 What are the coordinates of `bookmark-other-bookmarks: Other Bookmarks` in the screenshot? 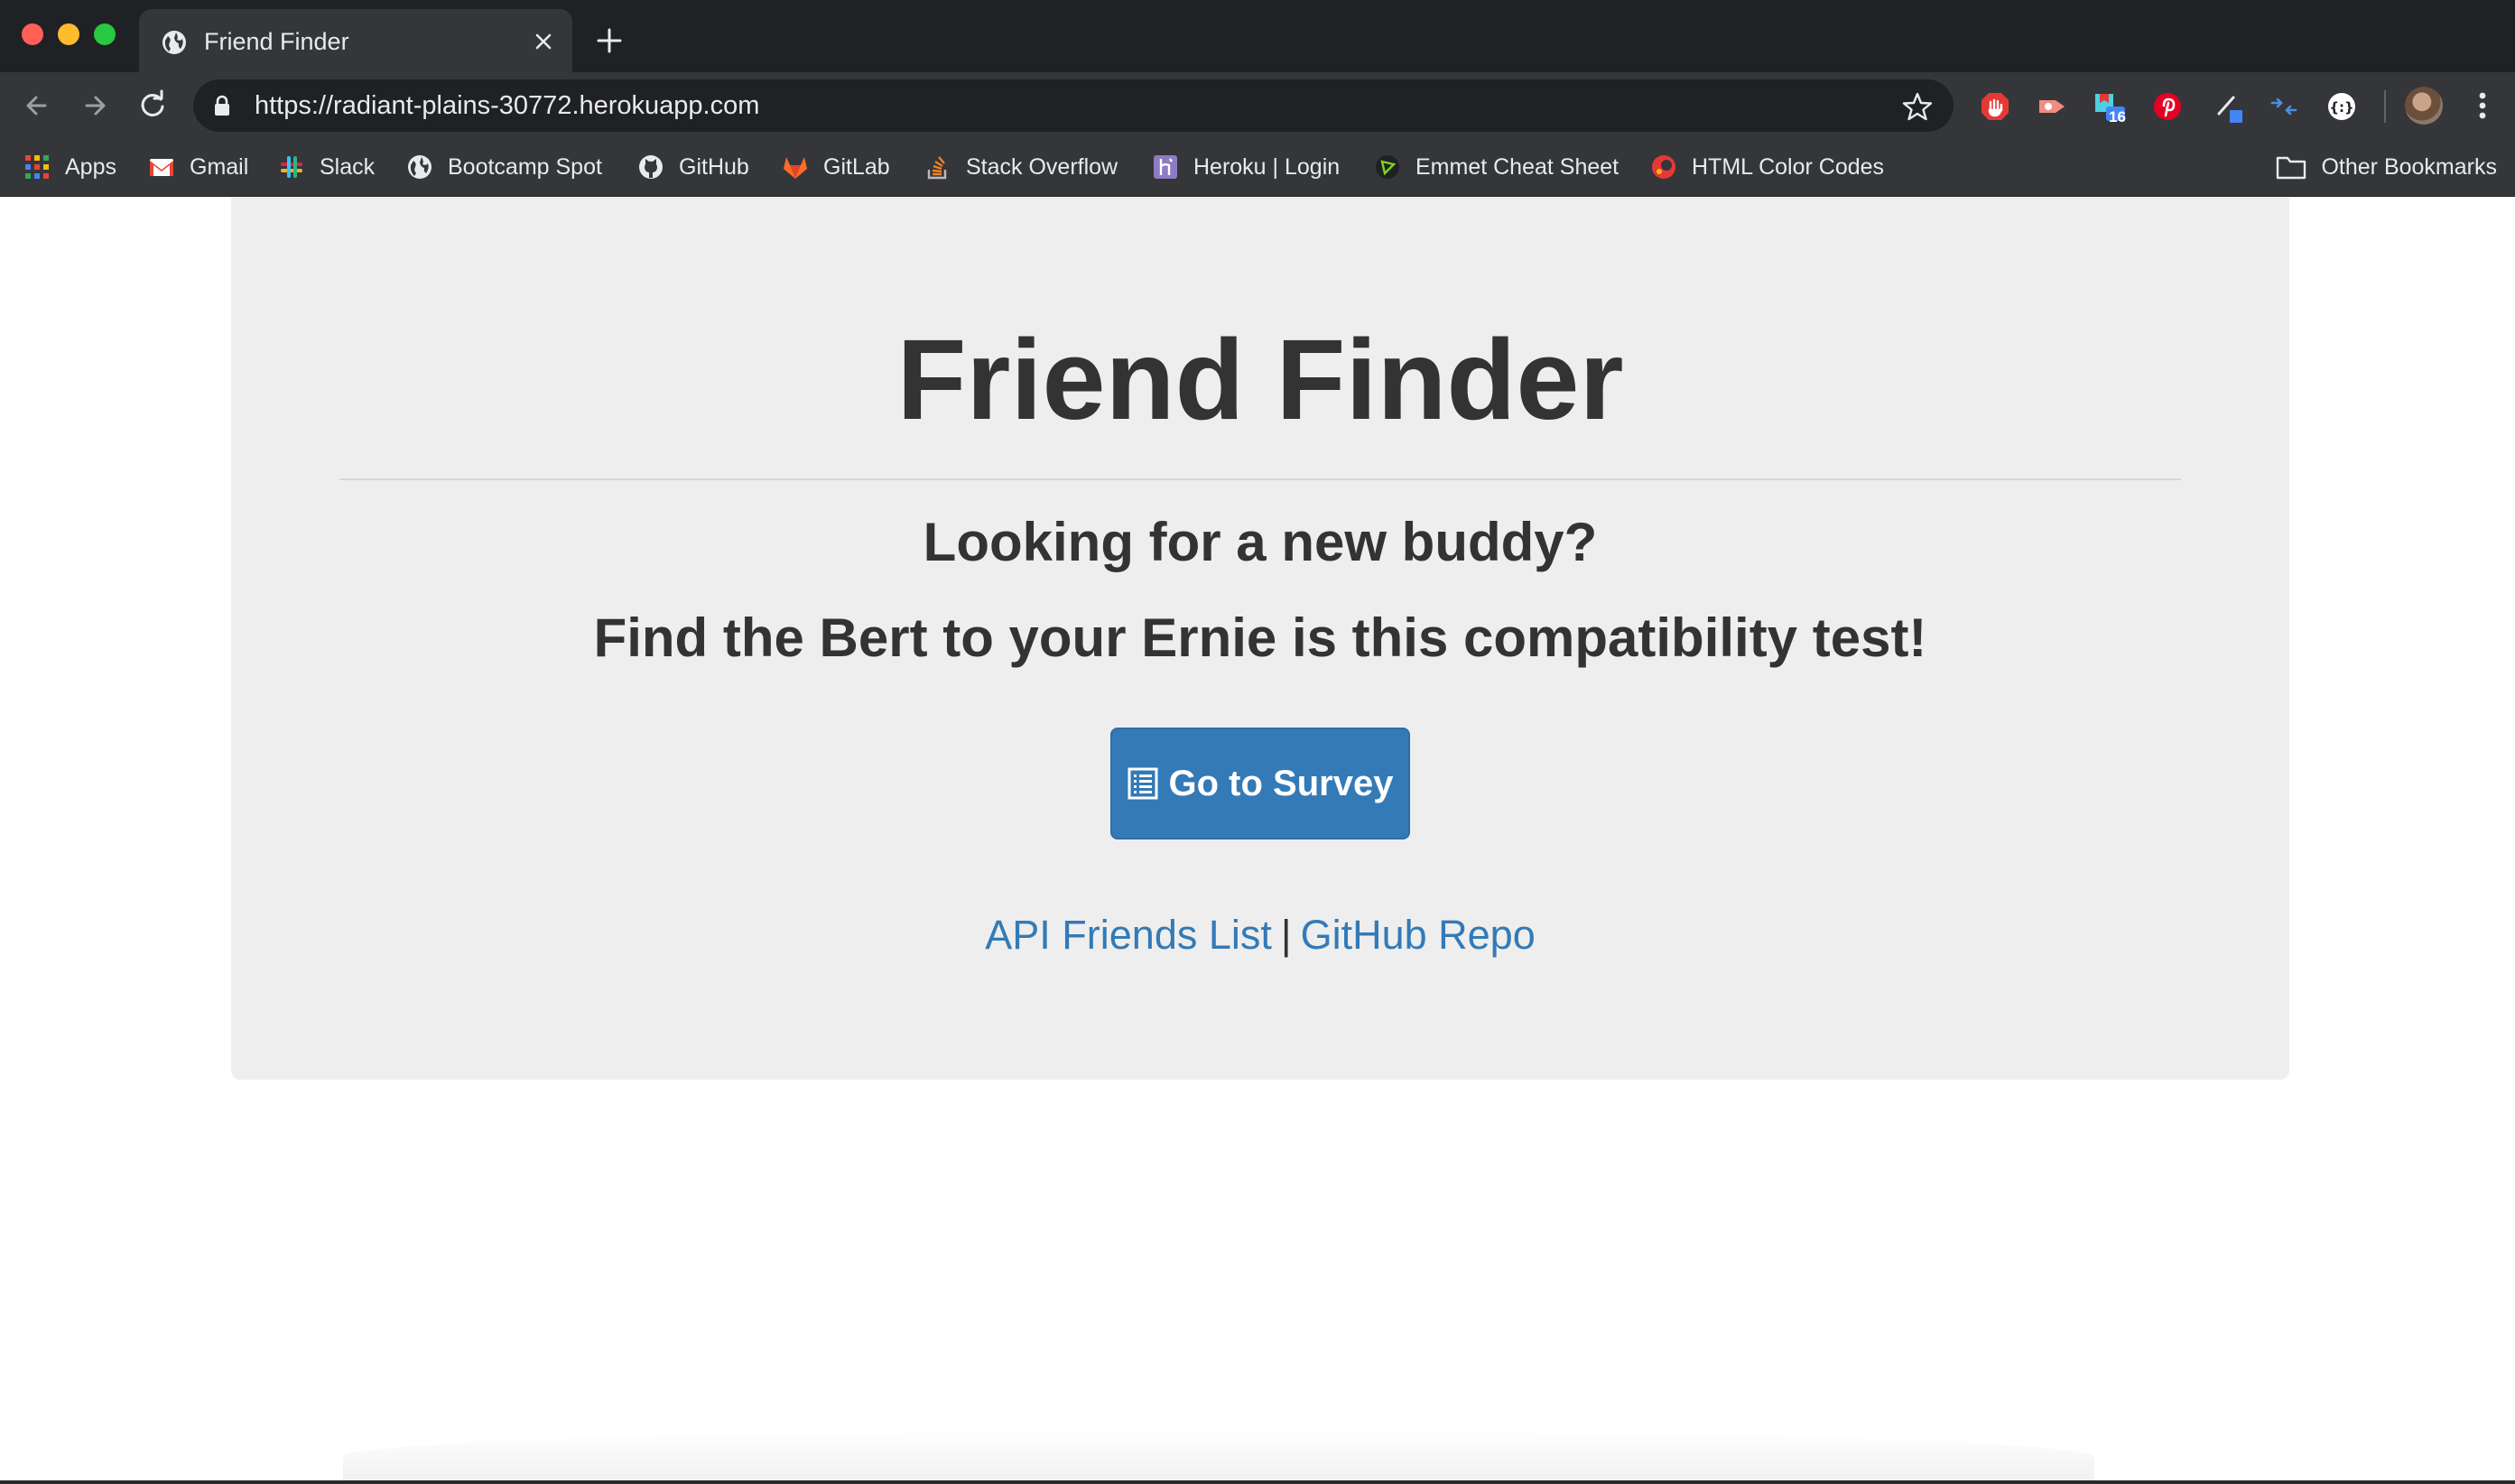 It's located at (2386, 167).